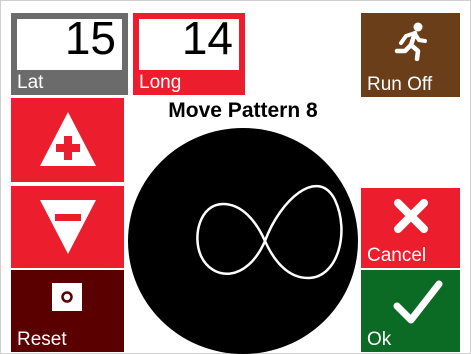 The width and height of the screenshot is (471, 354). I want to click on run-off-label: Run Off, so click(400, 84).